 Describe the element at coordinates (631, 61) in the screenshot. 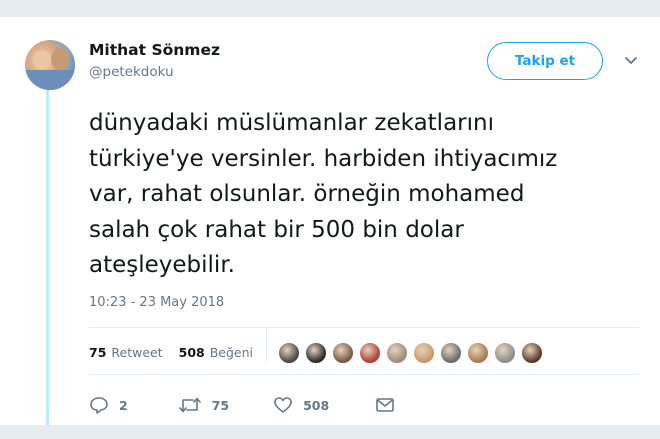

I see `chevron-down-icon` at that location.